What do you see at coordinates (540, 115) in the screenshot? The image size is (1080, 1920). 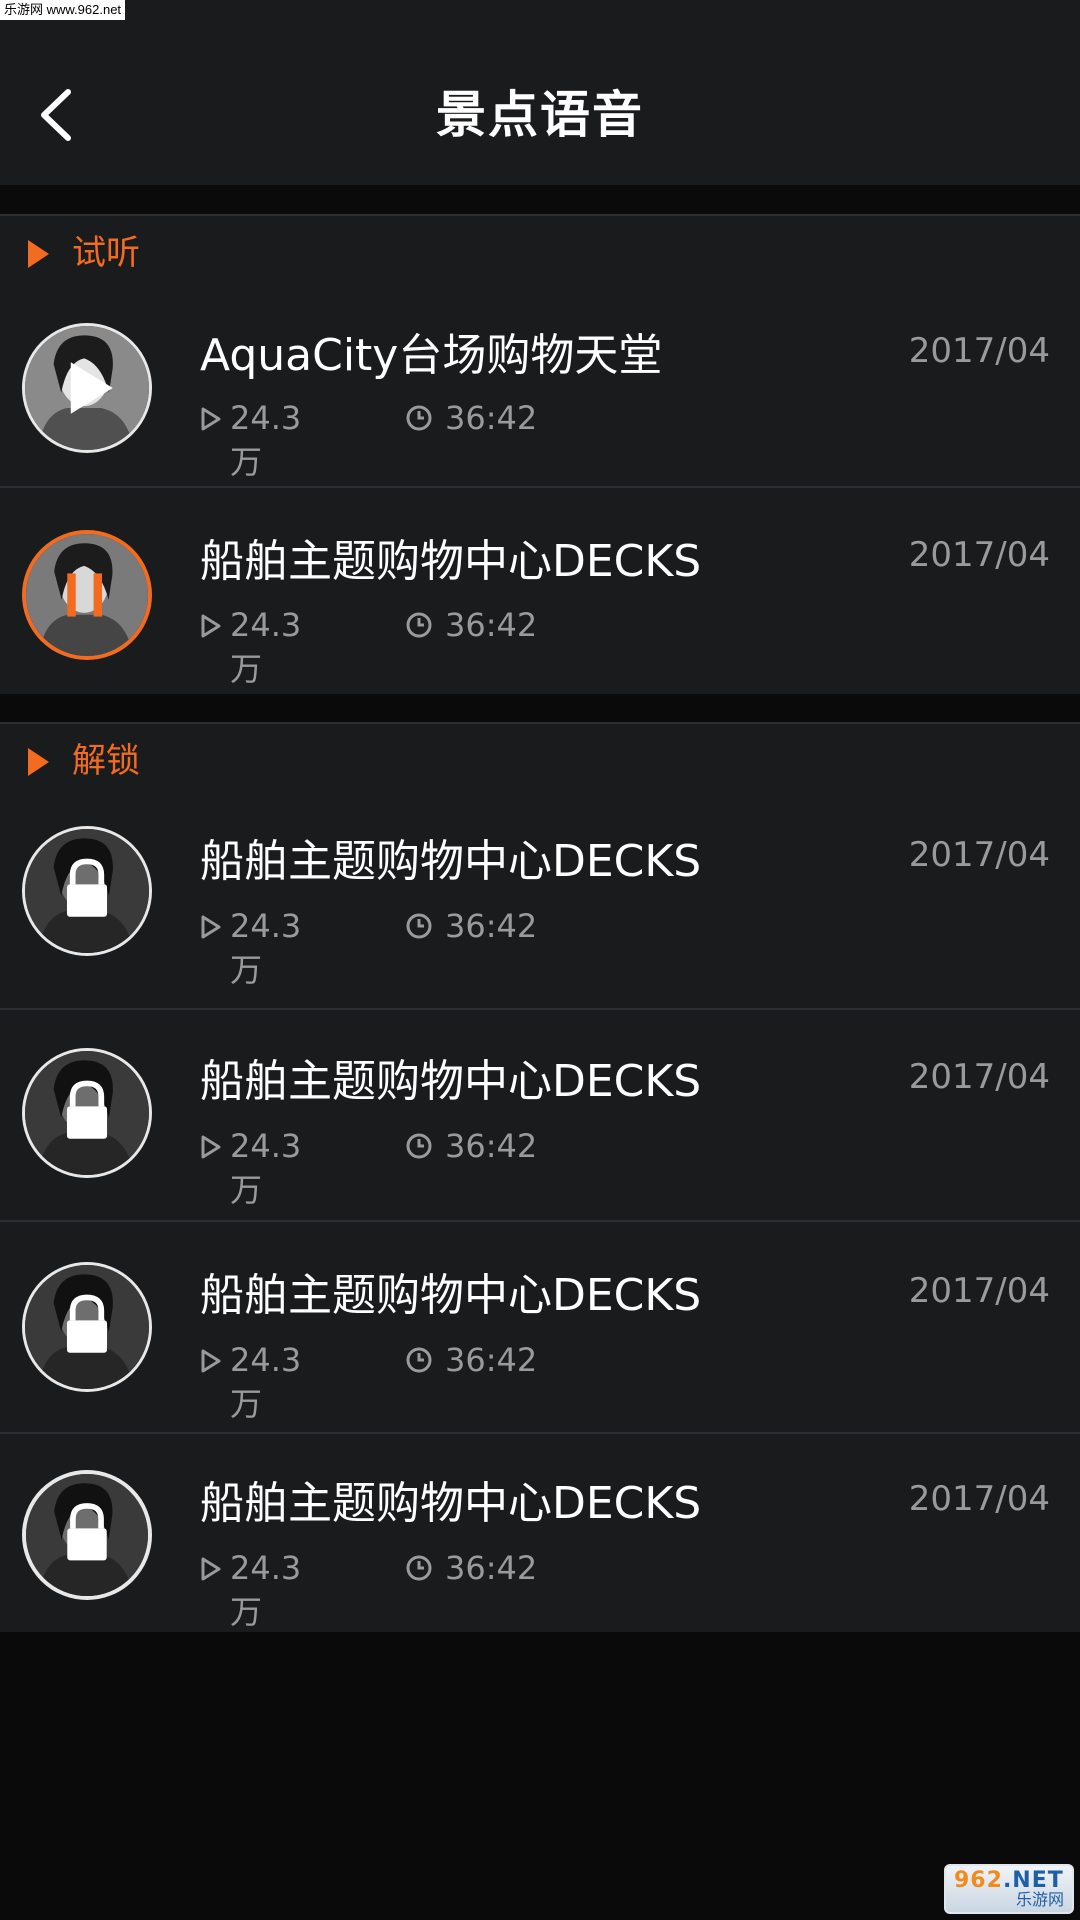 I see `page-title: 景点语音` at bounding box center [540, 115].